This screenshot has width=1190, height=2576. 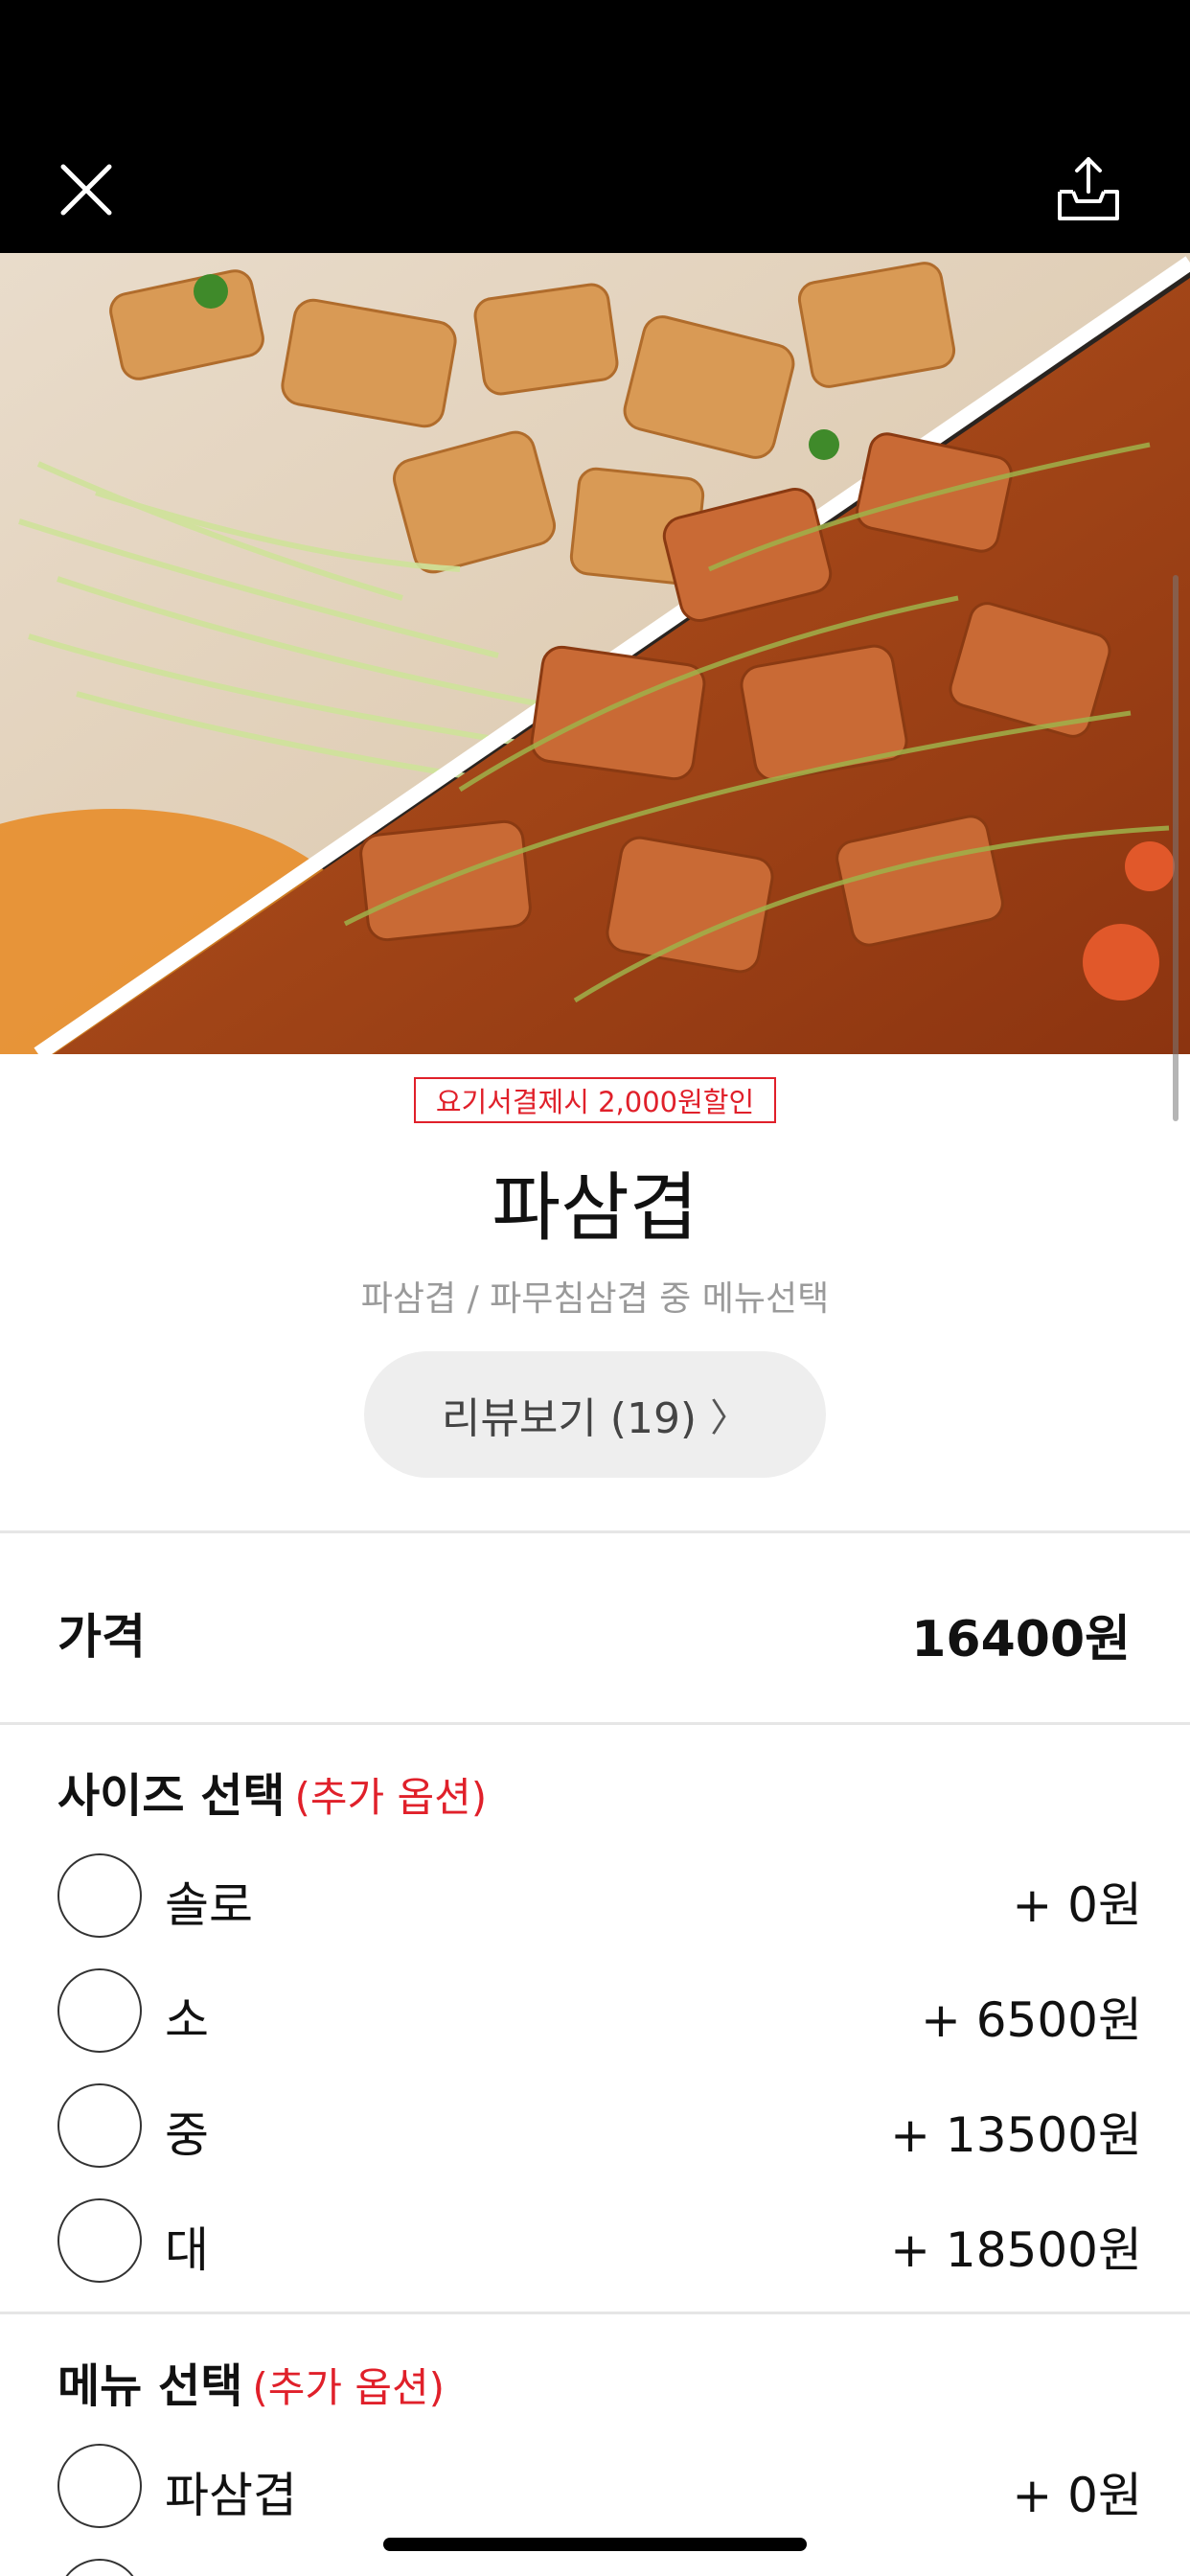 What do you see at coordinates (595, 1894) in the screenshot?
I see `size-option-solo: 솔로 + 0원` at bounding box center [595, 1894].